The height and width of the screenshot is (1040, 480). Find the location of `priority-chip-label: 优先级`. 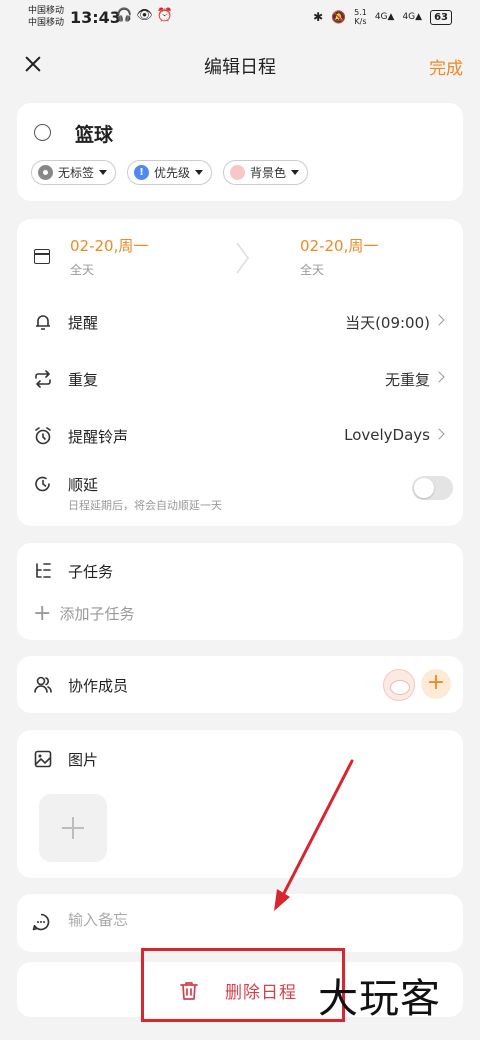

priority-chip-label: 优先级 is located at coordinates (172, 173).